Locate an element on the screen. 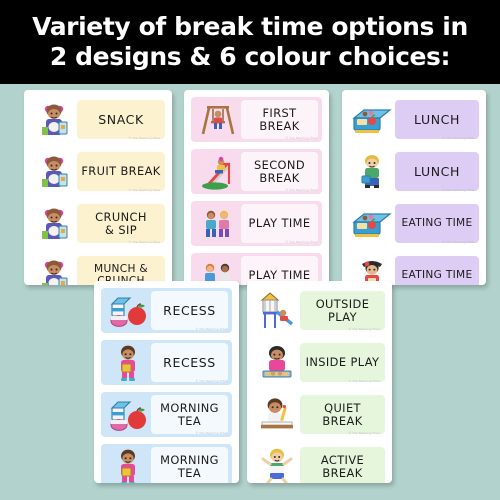 The height and width of the screenshot is (500, 500). label-row: ACTIVE BREAK© The Teaching Tribe is located at coordinates (319, 463).